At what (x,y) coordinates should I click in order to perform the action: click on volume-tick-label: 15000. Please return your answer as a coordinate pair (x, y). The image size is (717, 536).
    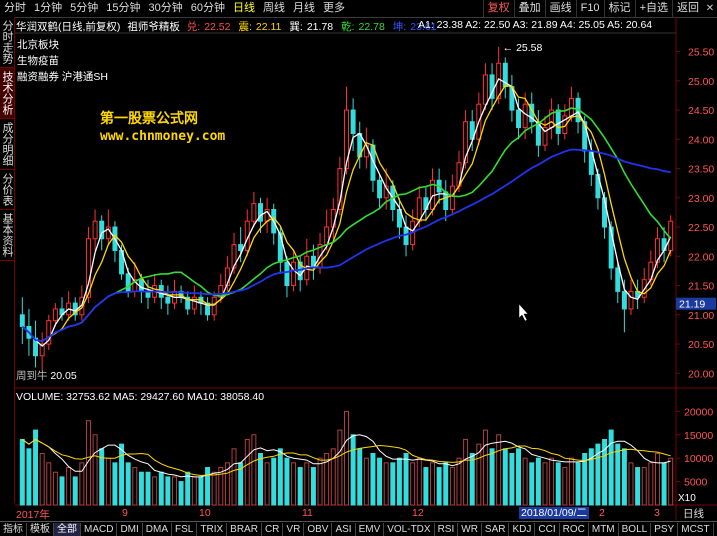
    Looking at the image, I should click on (698, 436).